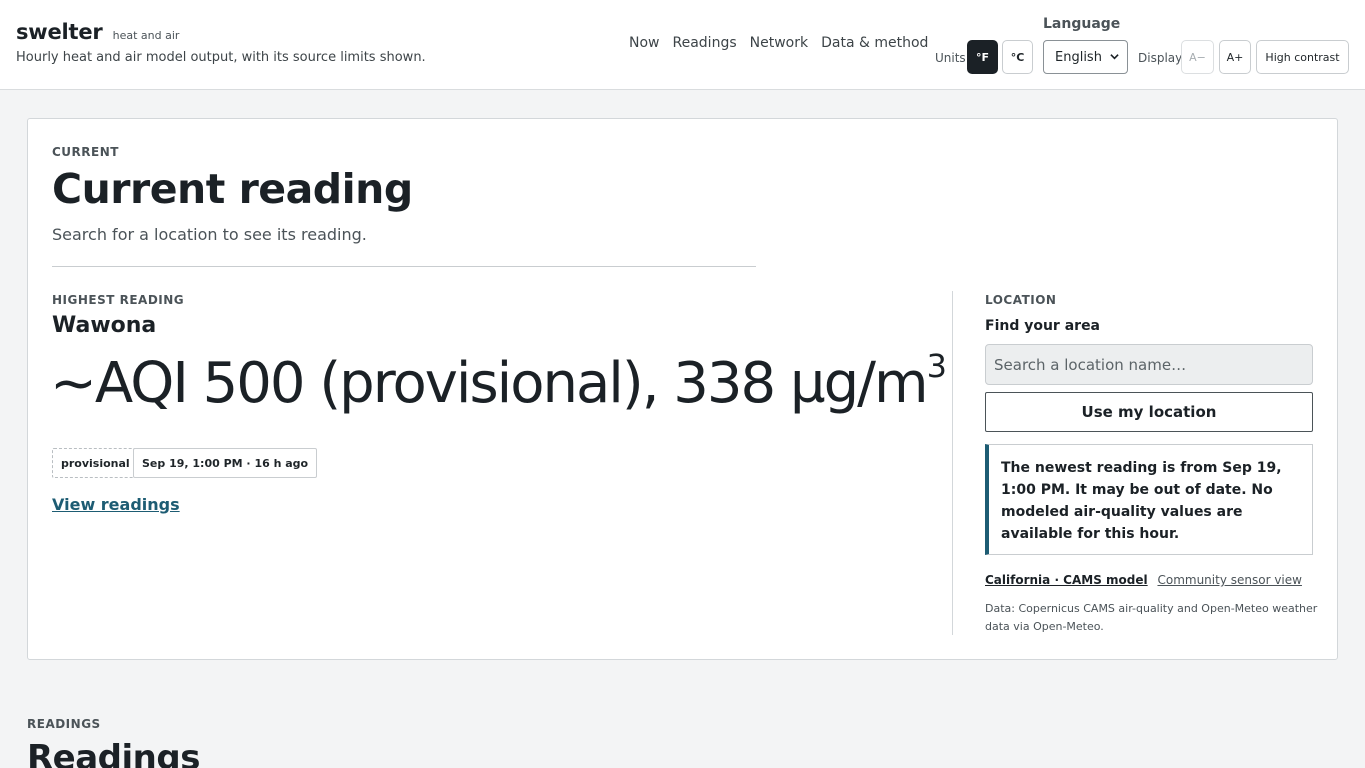 This screenshot has height=768, width=1365. I want to click on source-community-link: Community sensor view, so click(1229, 580).